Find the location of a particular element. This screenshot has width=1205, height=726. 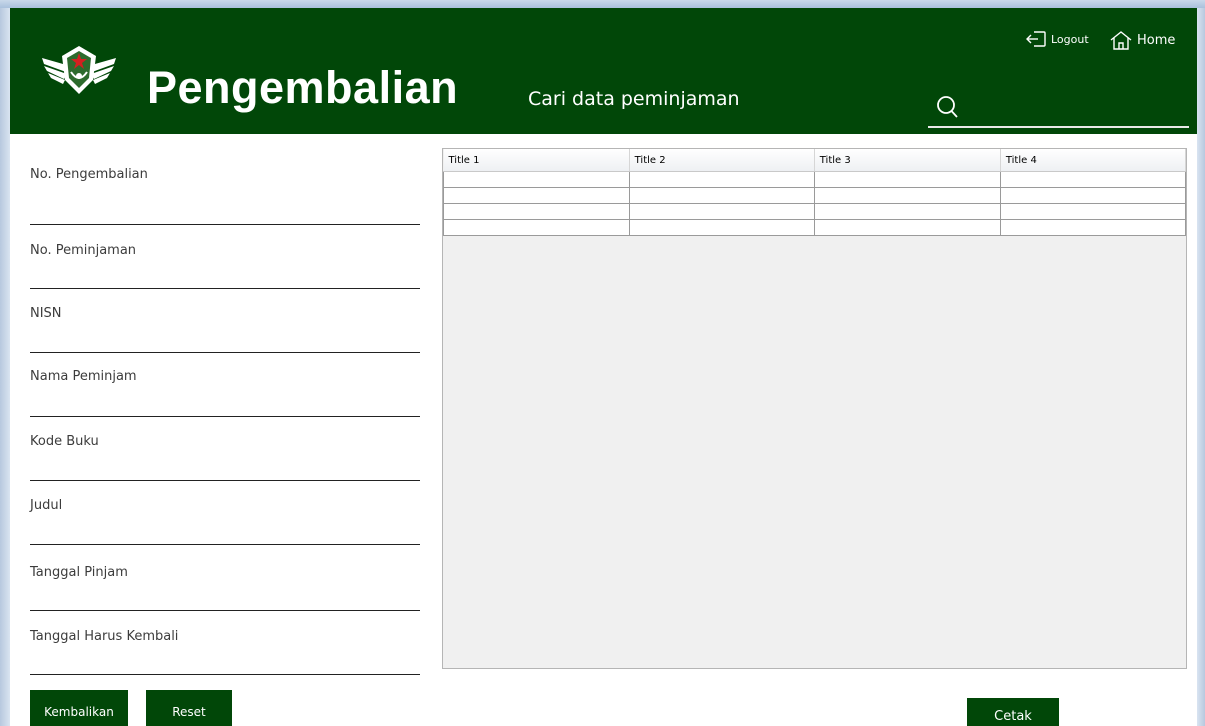

label-kode-buku: Kode Buku is located at coordinates (64, 441).